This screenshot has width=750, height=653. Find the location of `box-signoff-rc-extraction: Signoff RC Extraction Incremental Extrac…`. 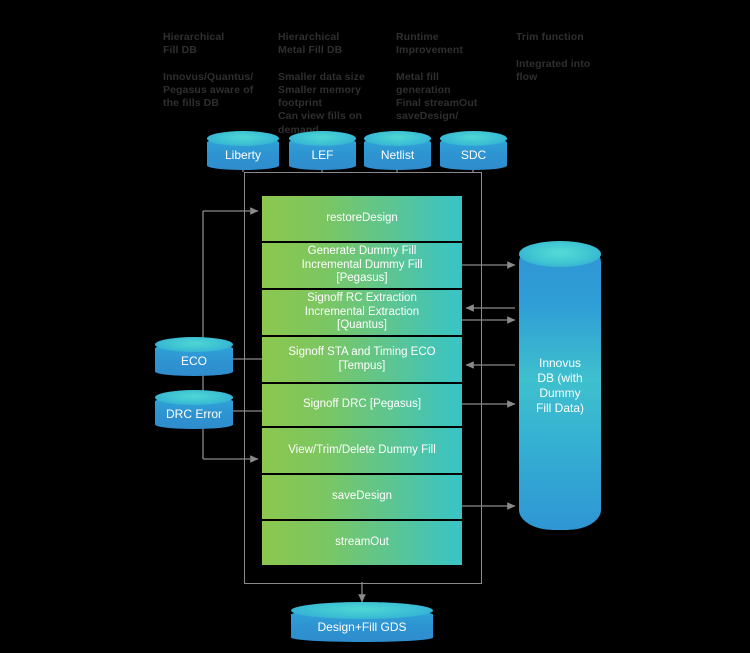

box-signoff-rc-extraction: Signoff RC Extraction Incremental Extrac… is located at coordinates (362, 312).